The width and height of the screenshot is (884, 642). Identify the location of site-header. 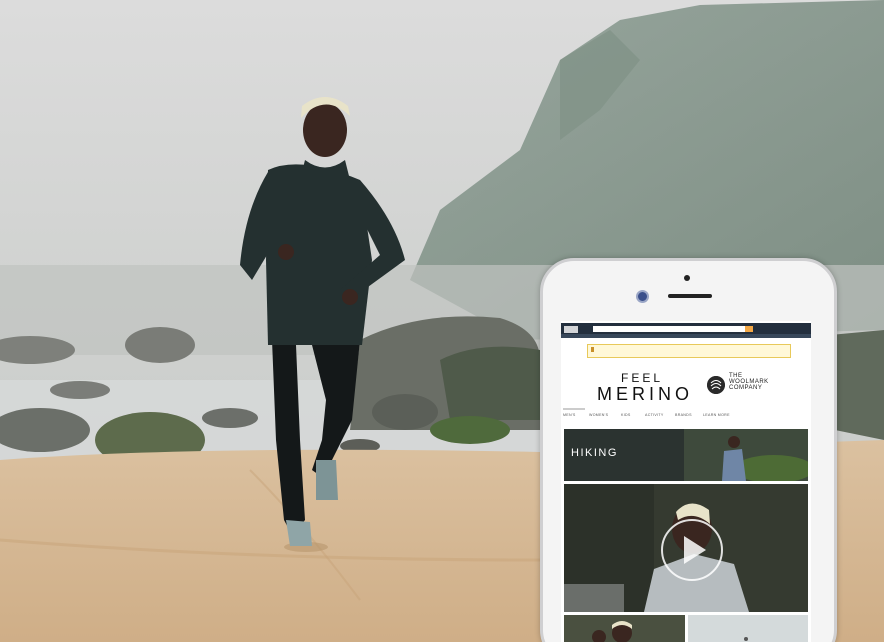
(686, 330).